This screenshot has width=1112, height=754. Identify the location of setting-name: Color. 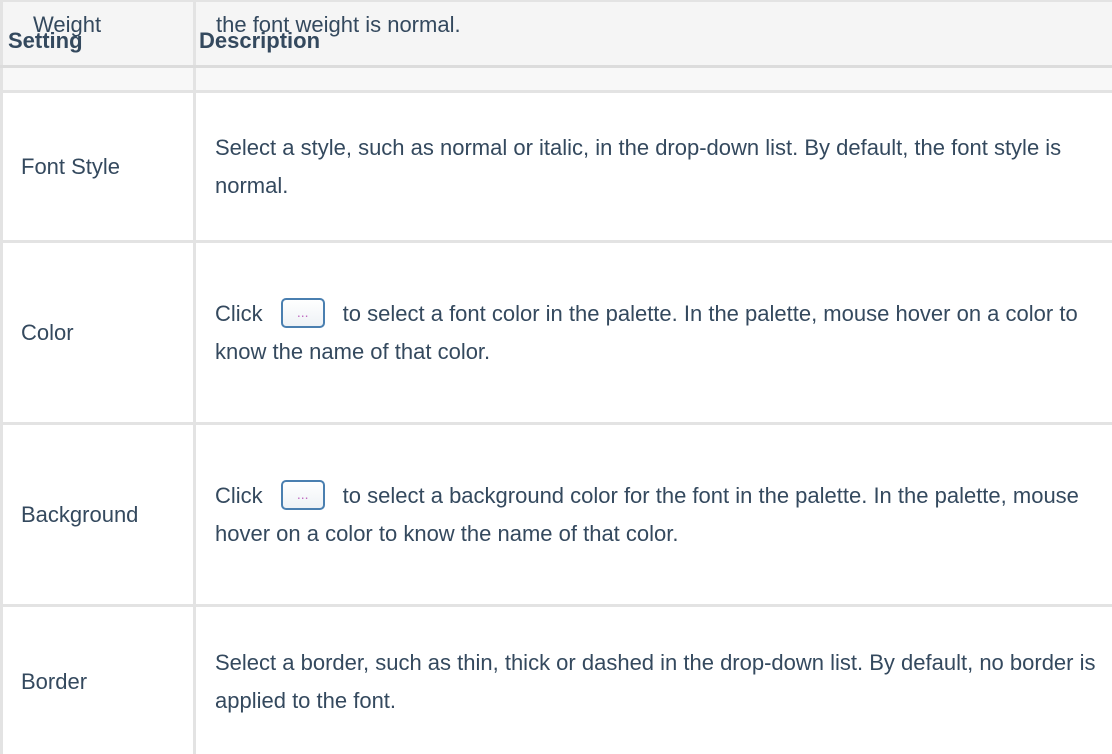
(47, 332).